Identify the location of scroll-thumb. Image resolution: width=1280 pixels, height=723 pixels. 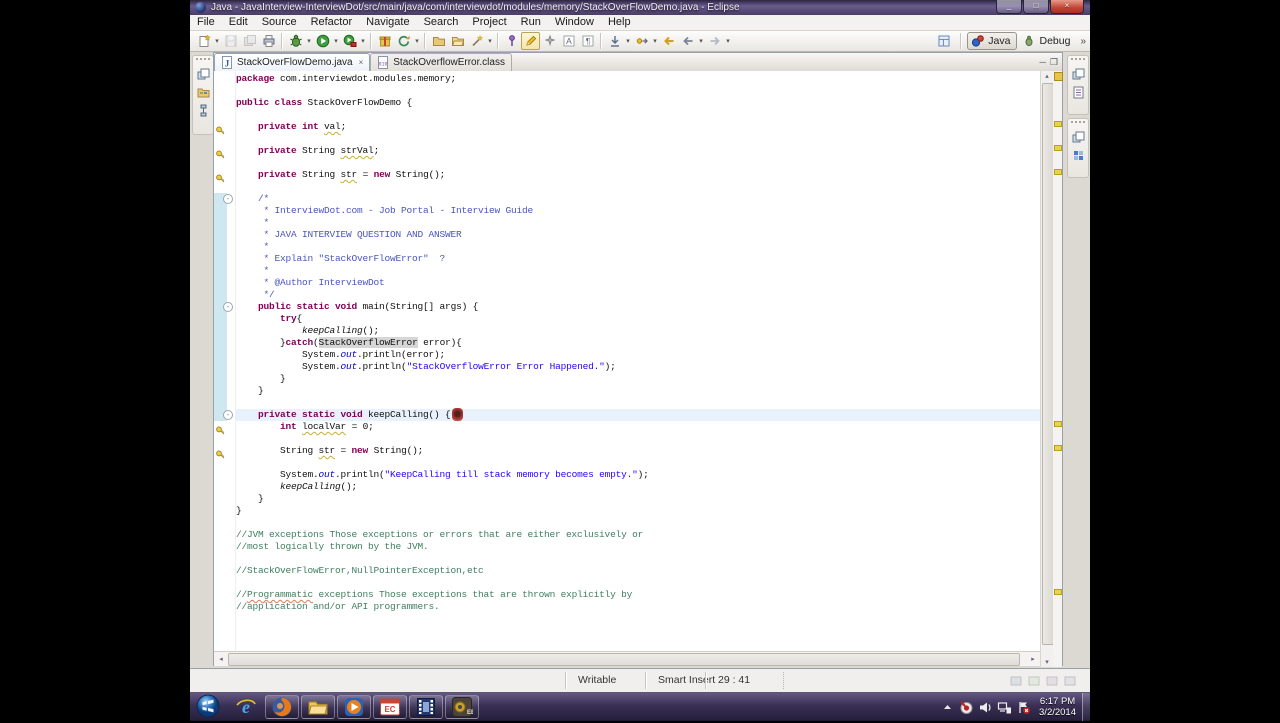
(624, 659).